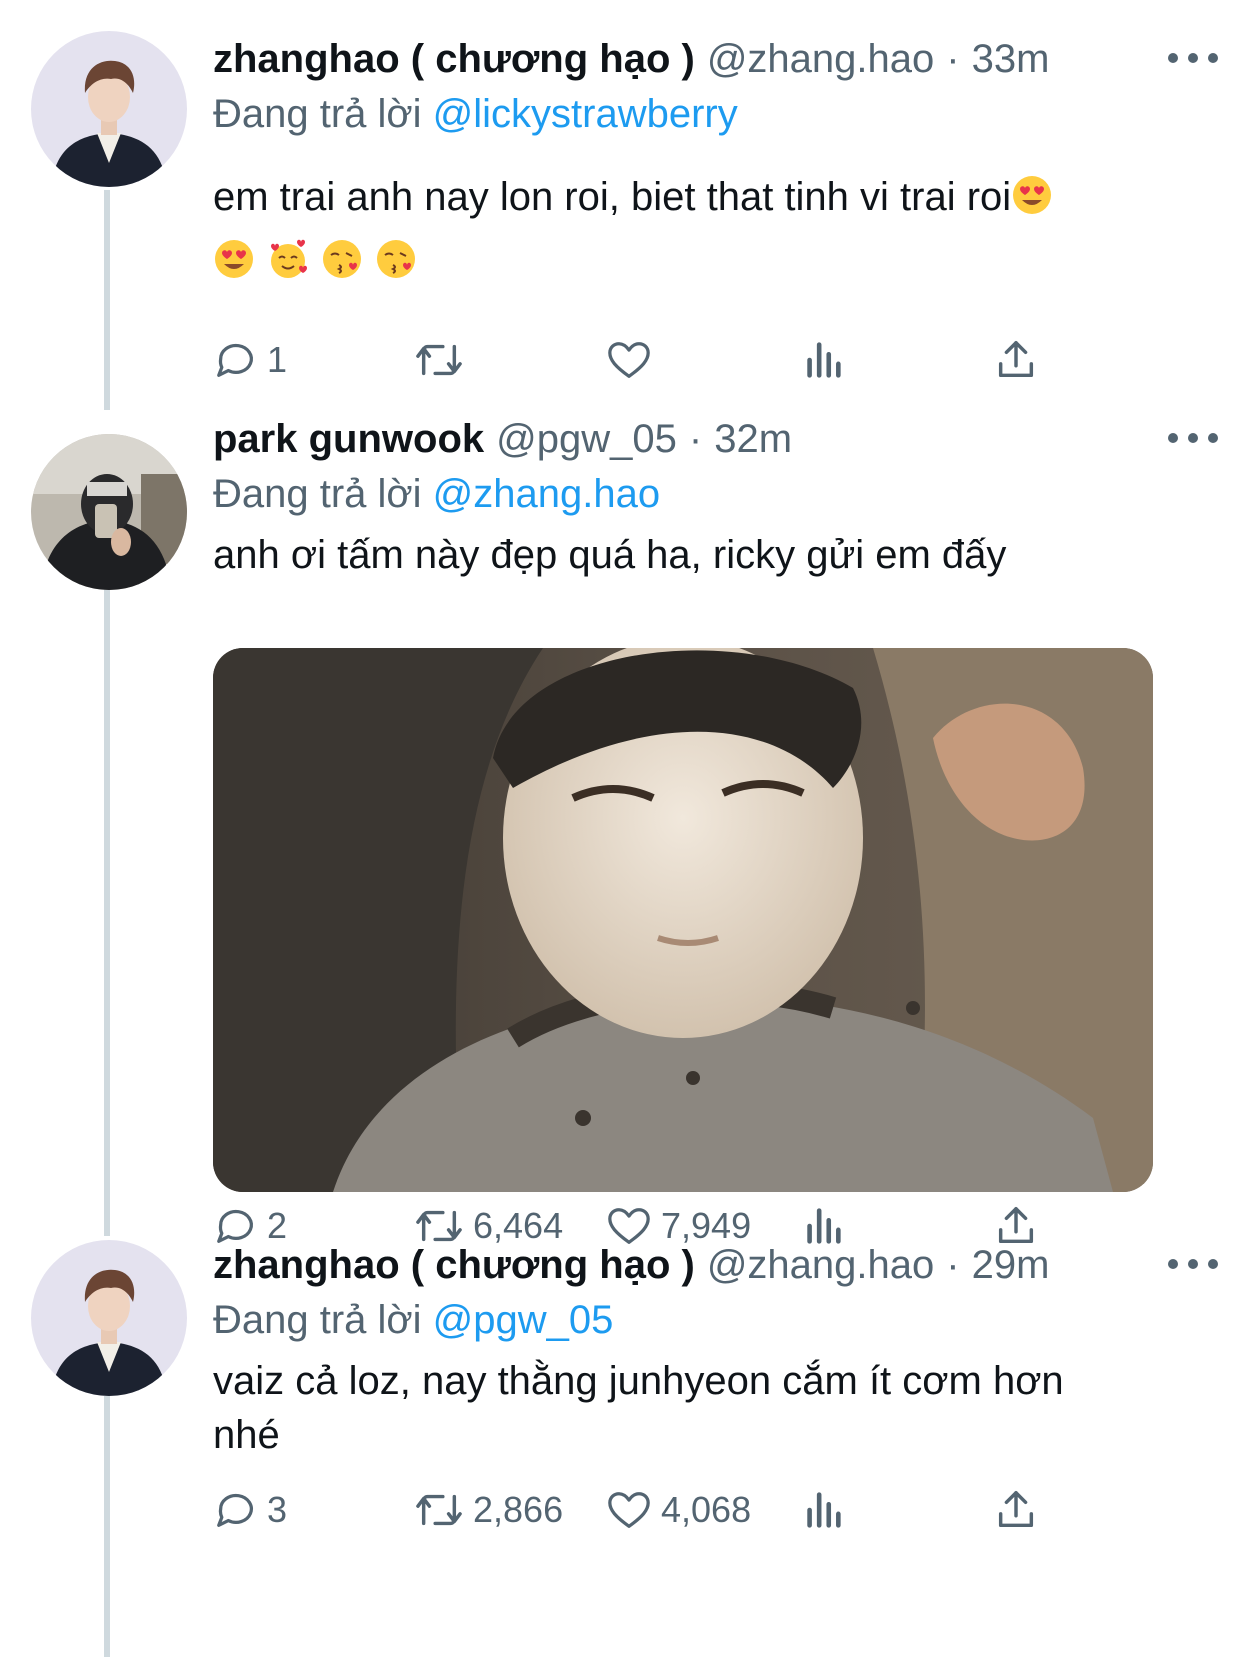  I want to click on reply-mention: @lickystrawberry, so click(585, 114).